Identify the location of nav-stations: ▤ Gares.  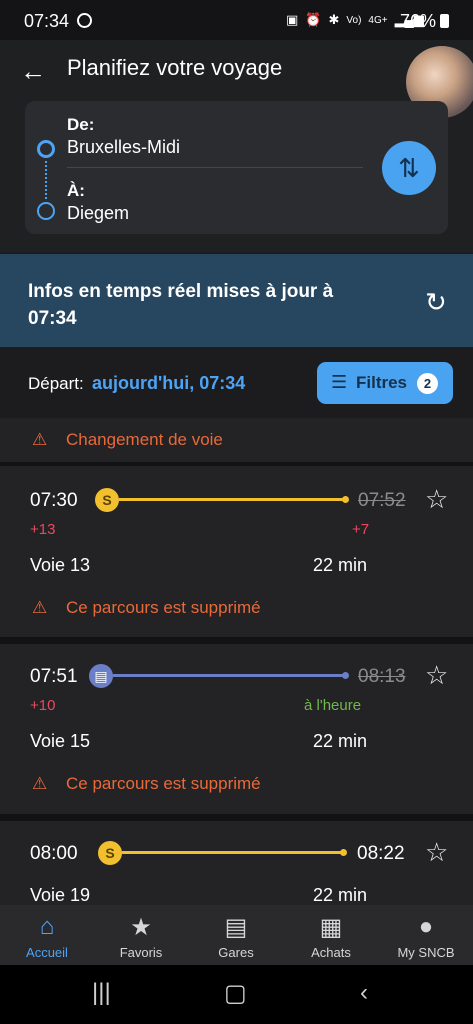
(236, 935).